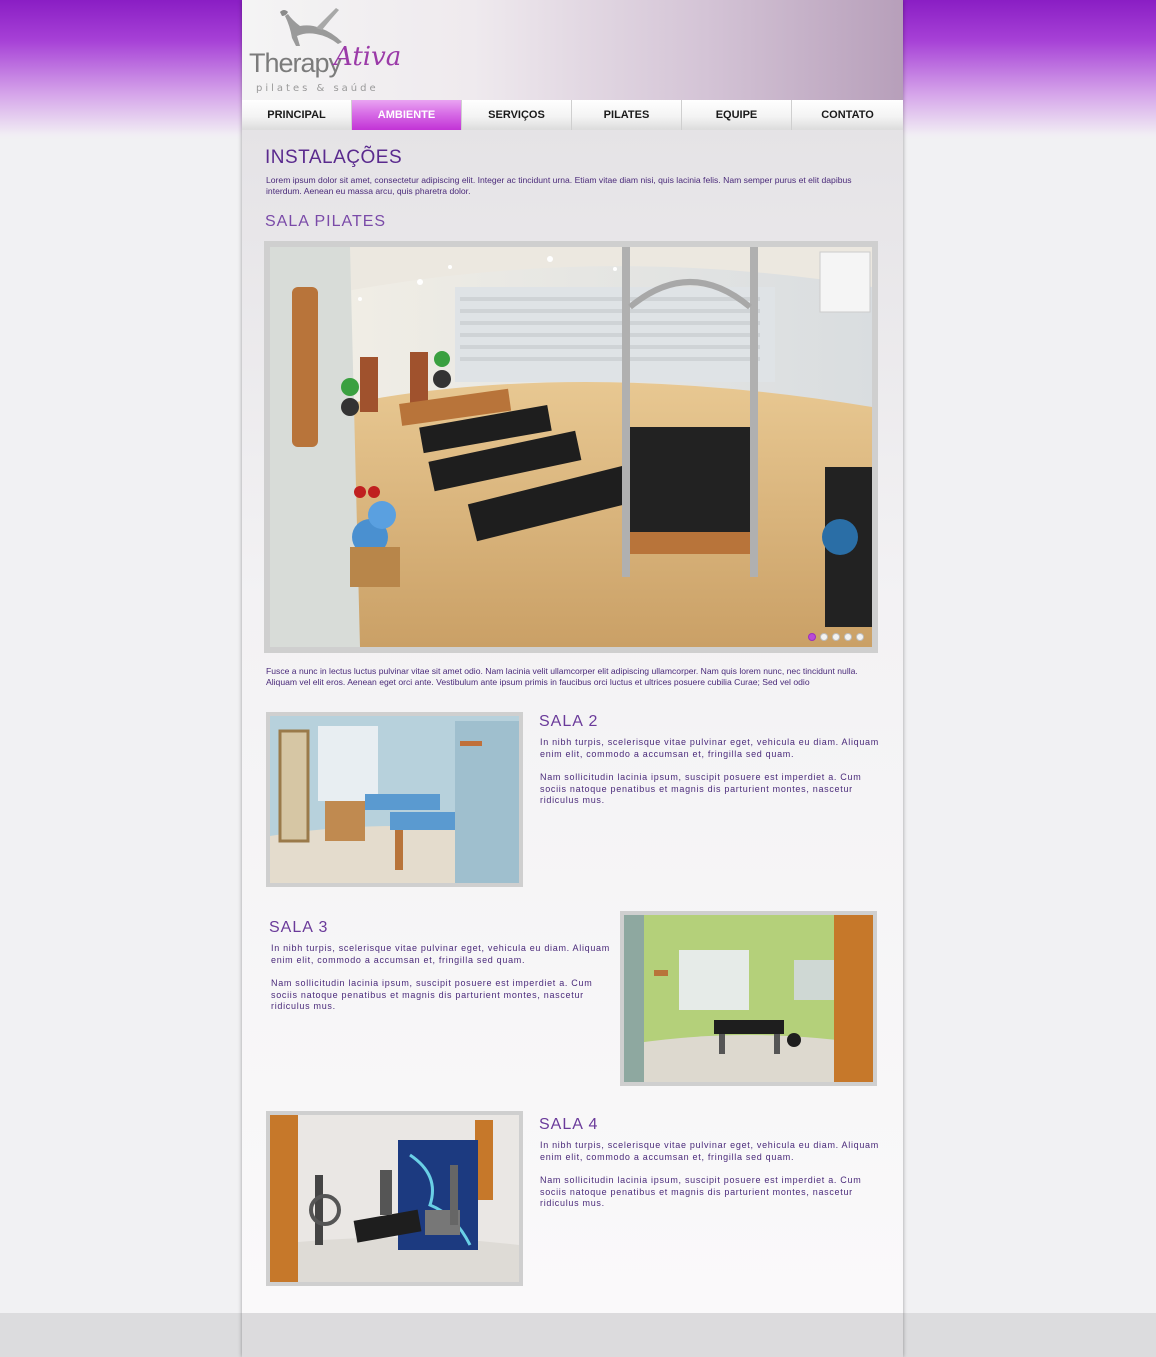 The height and width of the screenshot is (1357, 1156). I want to click on room-4-thumbnail, so click(394, 1198).